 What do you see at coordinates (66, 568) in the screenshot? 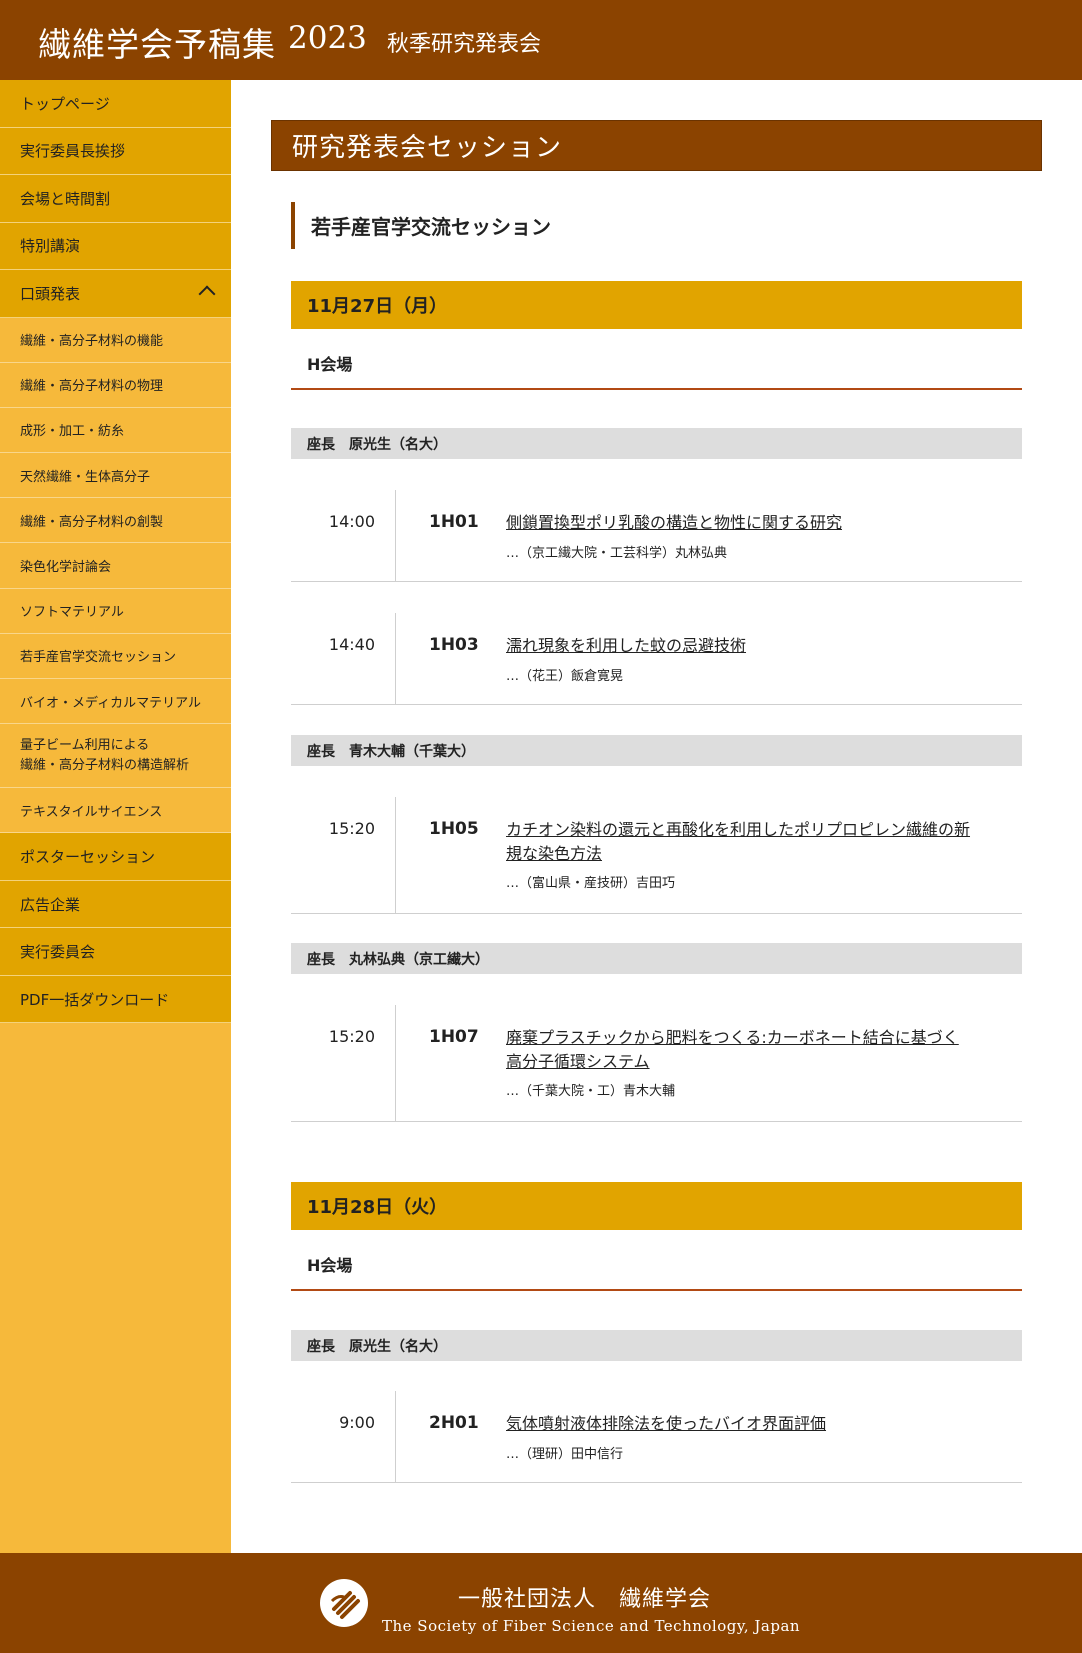
I see `sidebar-subitem-label: 染色化学討論会` at bounding box center [66, 568].